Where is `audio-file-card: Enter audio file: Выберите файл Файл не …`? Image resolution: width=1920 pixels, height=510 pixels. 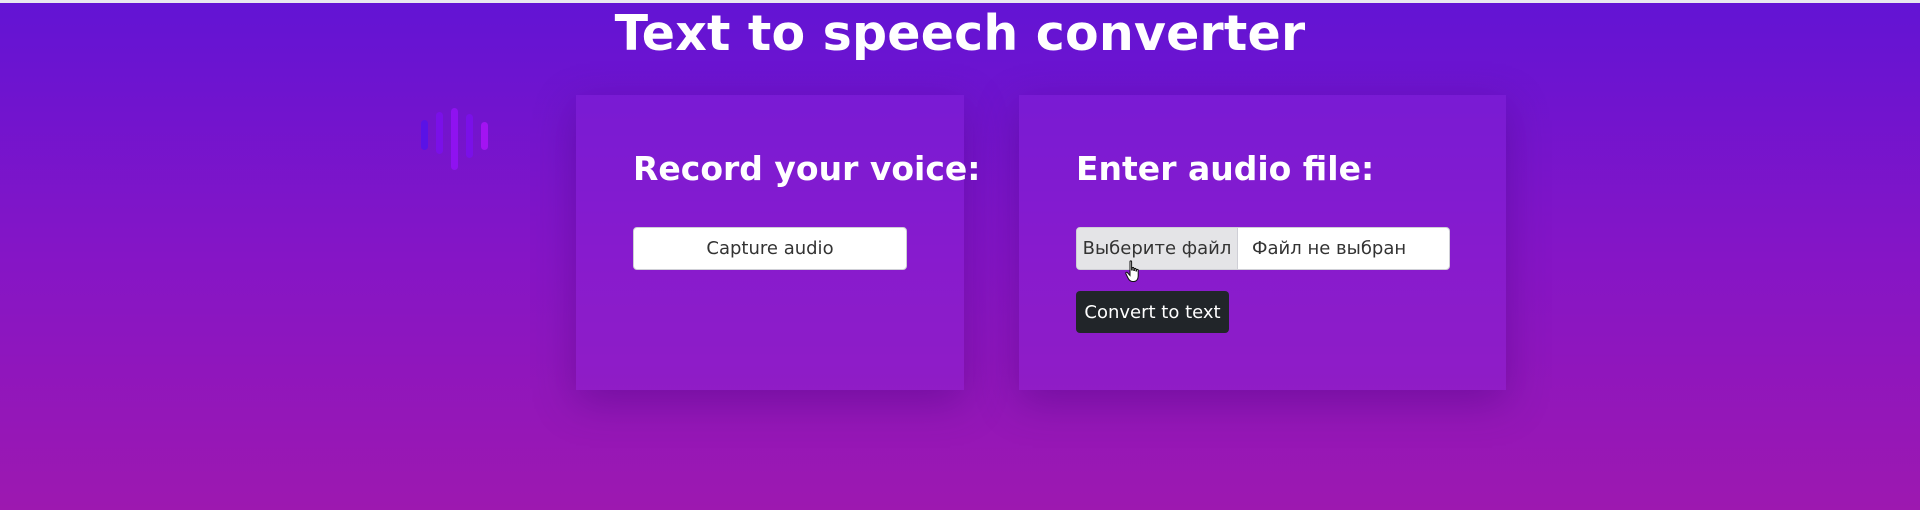 audio-file-card: Enter audio file: Выберите файл Файл не … is located at coordinates (1262, 242).